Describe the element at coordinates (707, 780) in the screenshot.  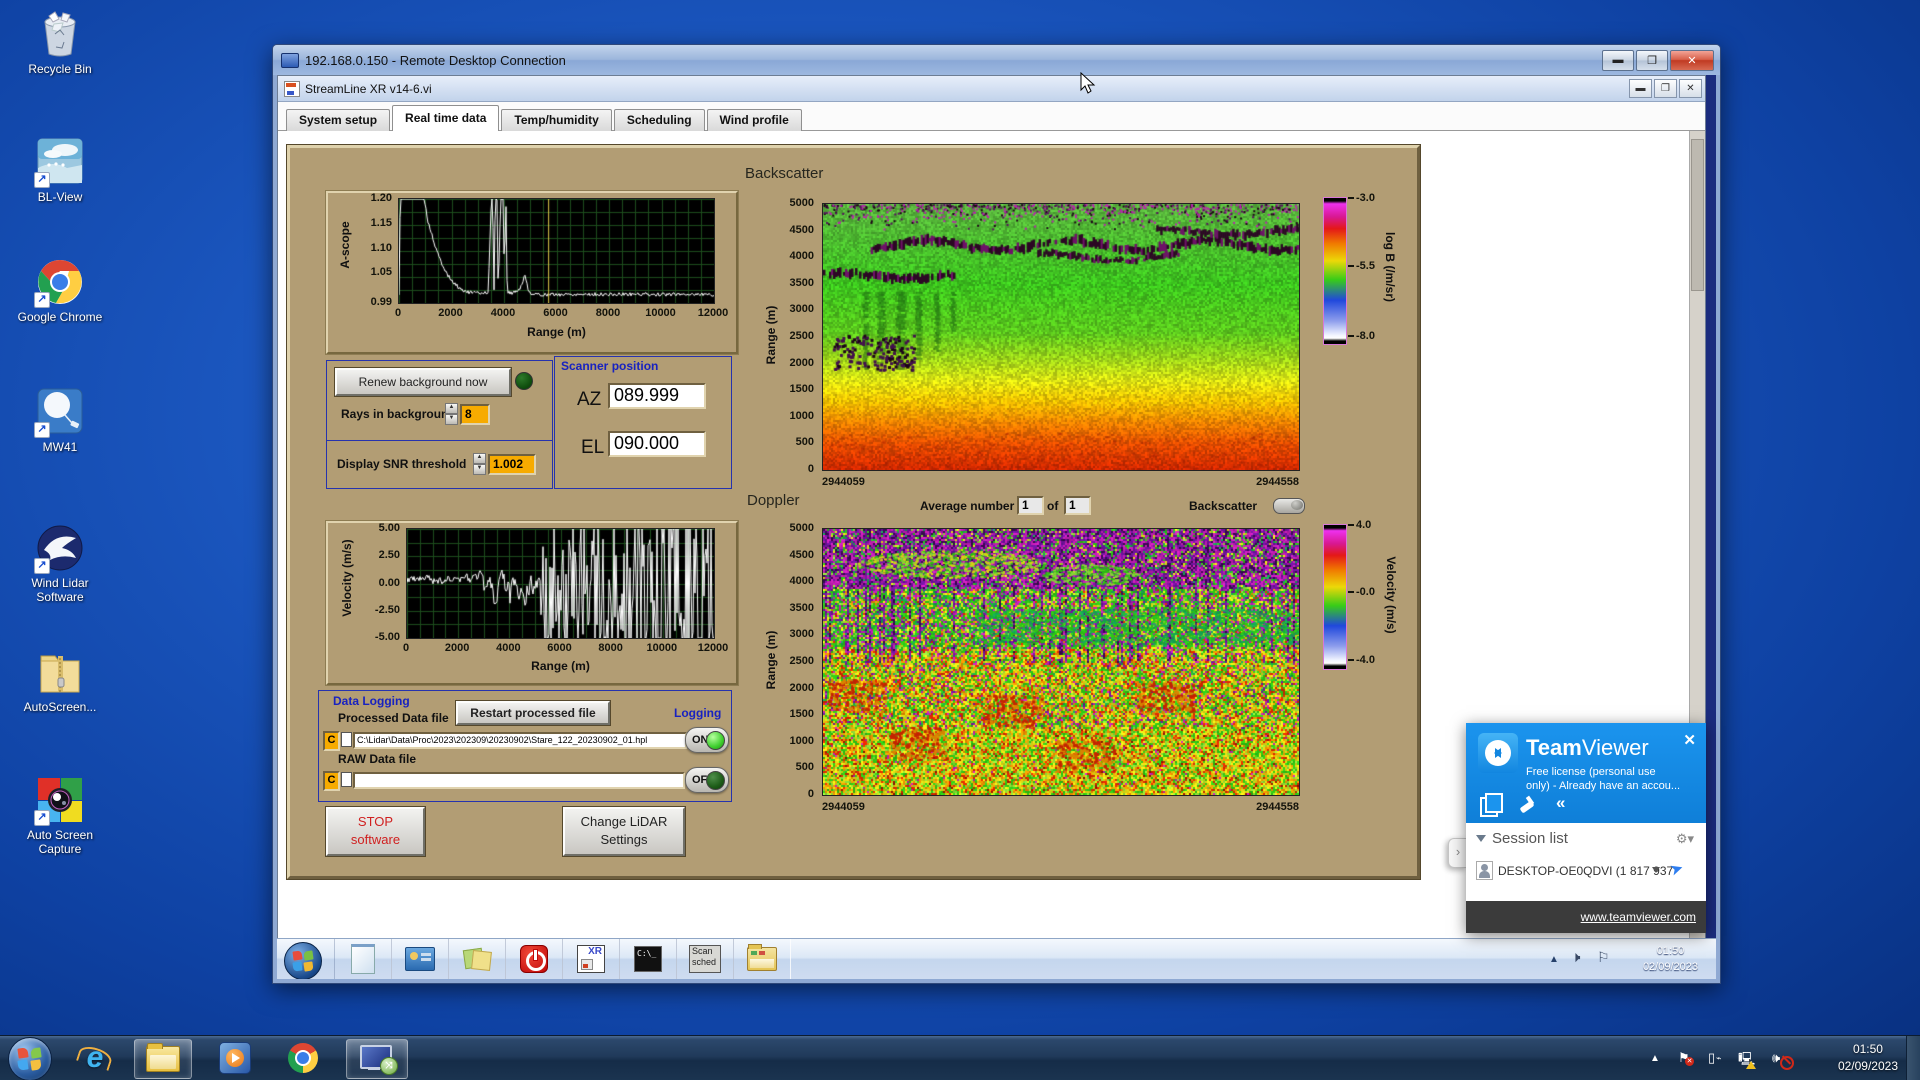
I see `raw-logging-toggle: OFF` at that location.